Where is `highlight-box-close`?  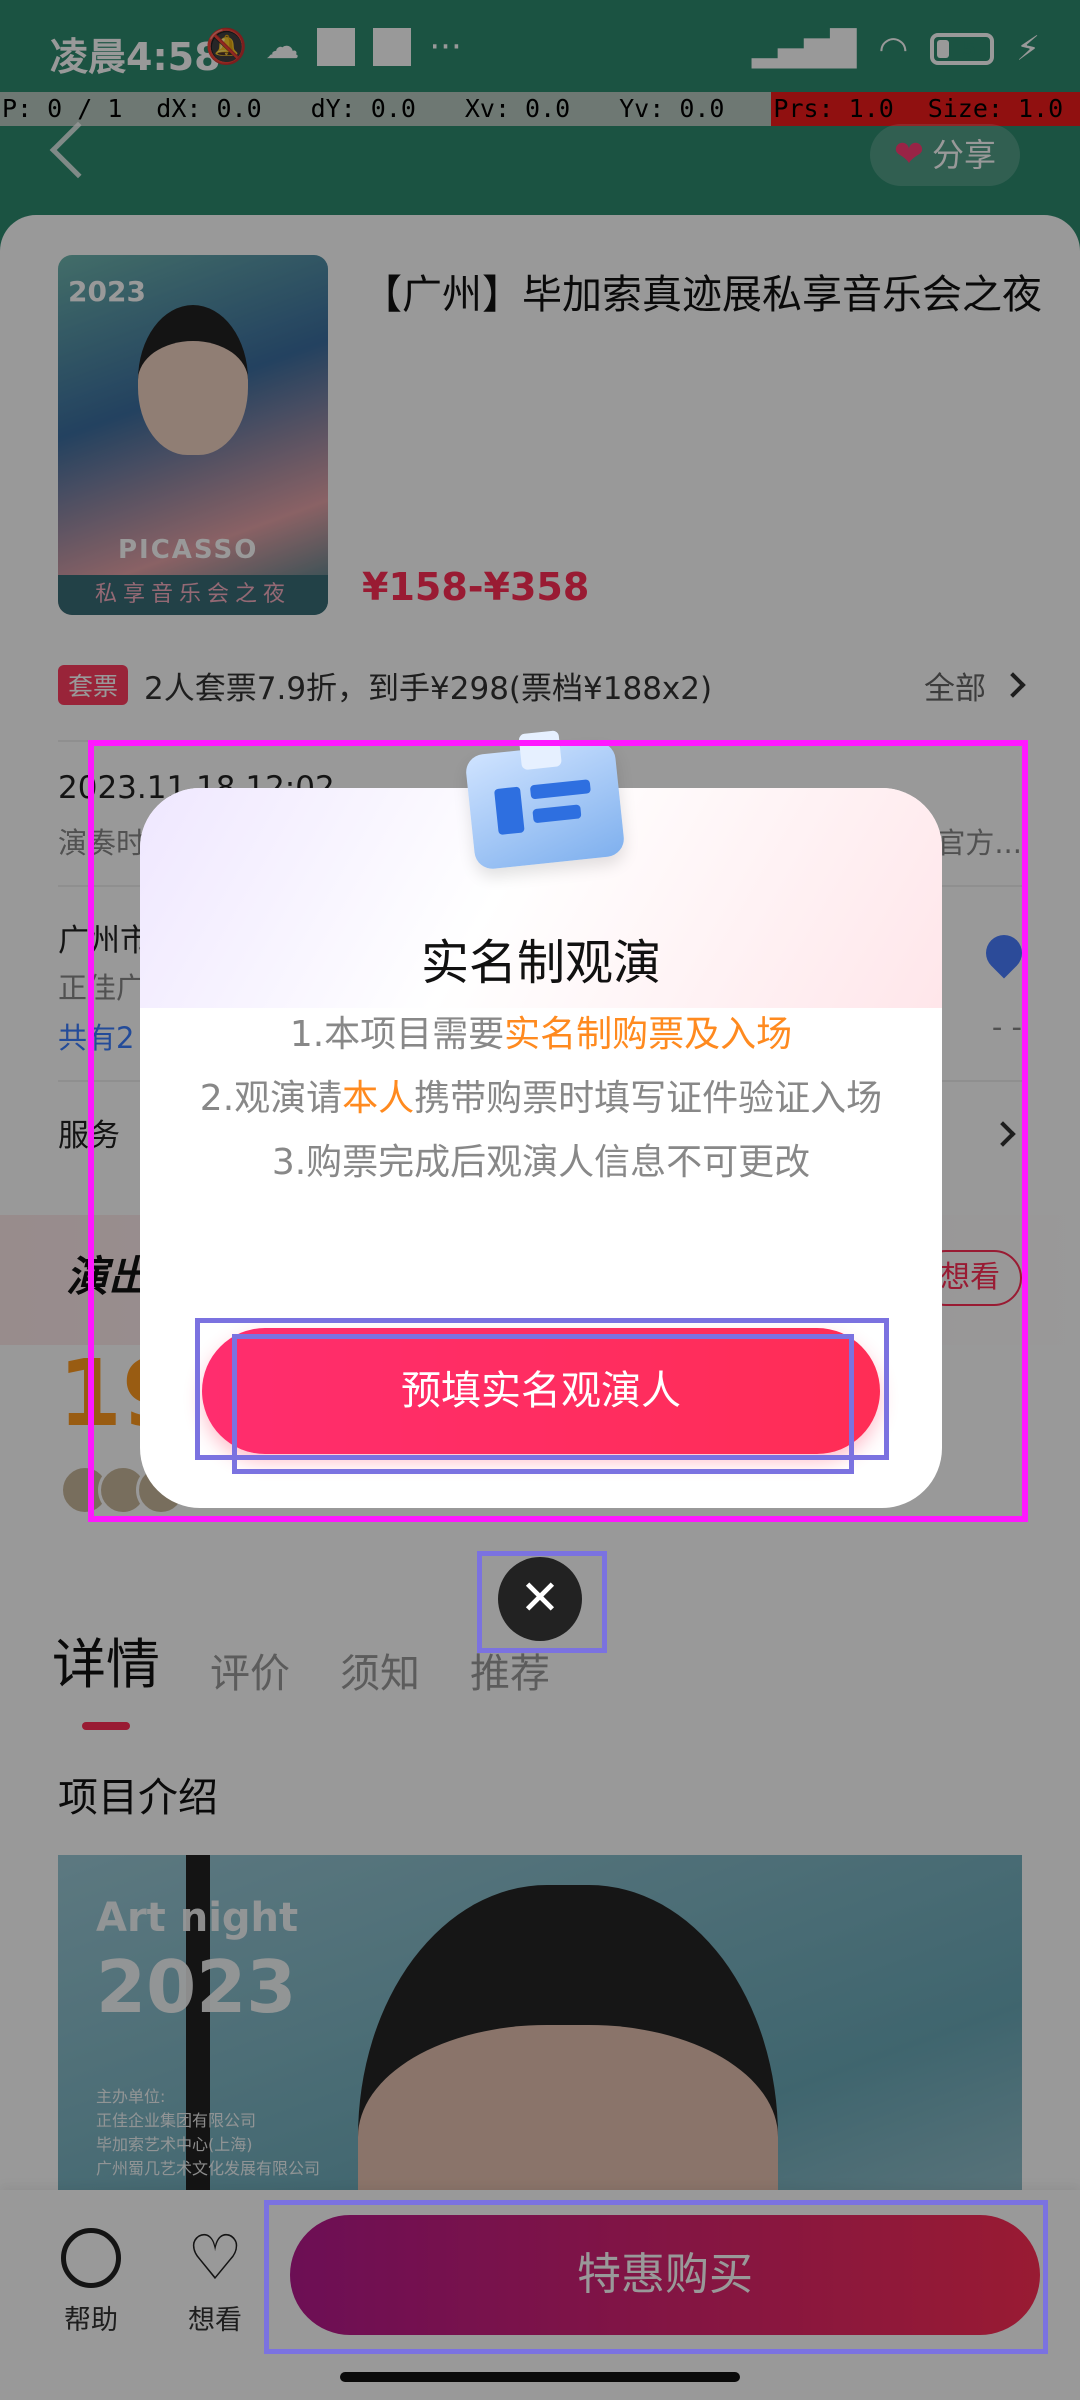
highlight-box-close is located at coordinates (542, 1602).